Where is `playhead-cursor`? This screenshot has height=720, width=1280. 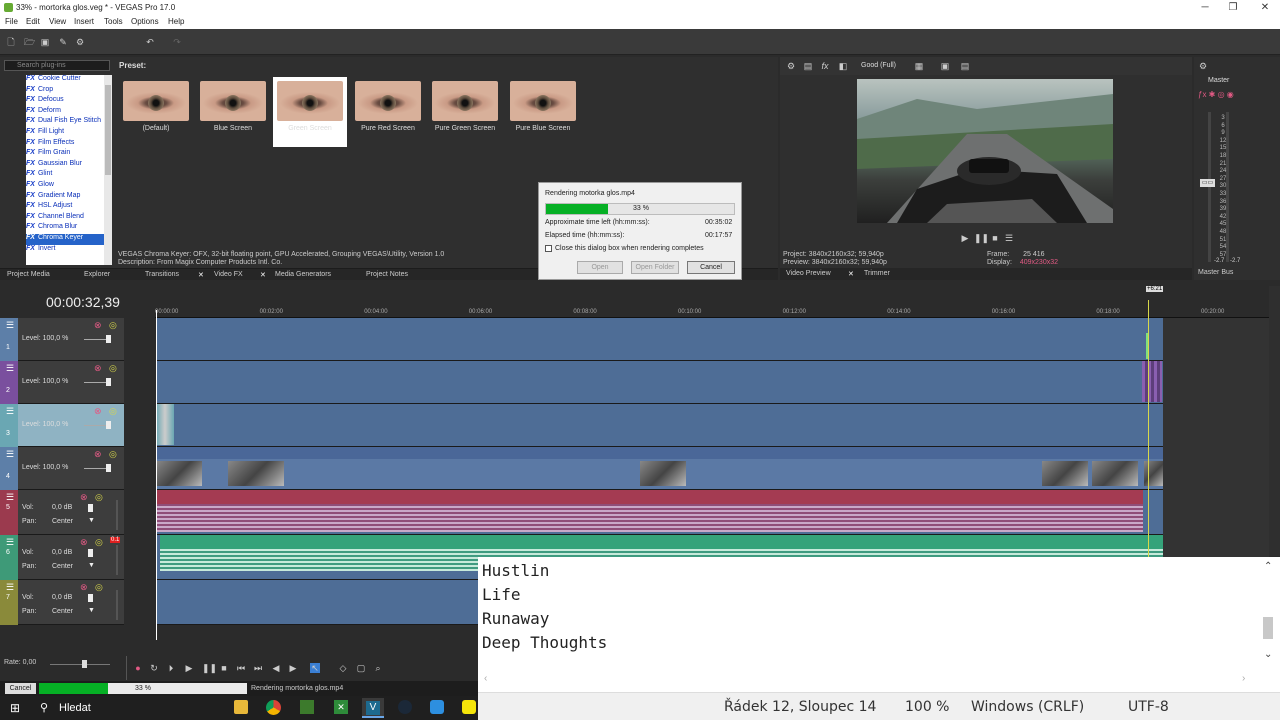
playhead-cursor is located at coordinates (156, 475).